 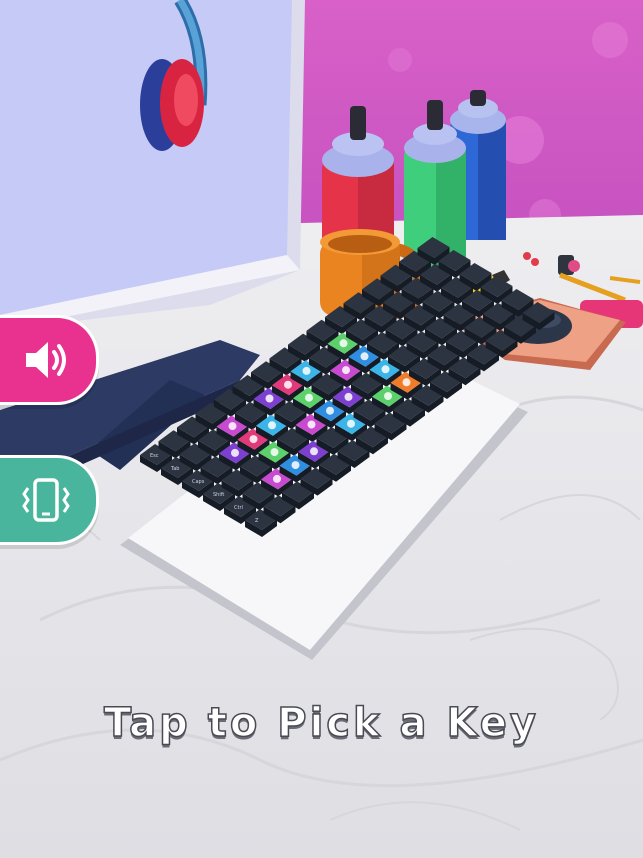 I want to click on key-label: Esc, so click(x=154, y=456).